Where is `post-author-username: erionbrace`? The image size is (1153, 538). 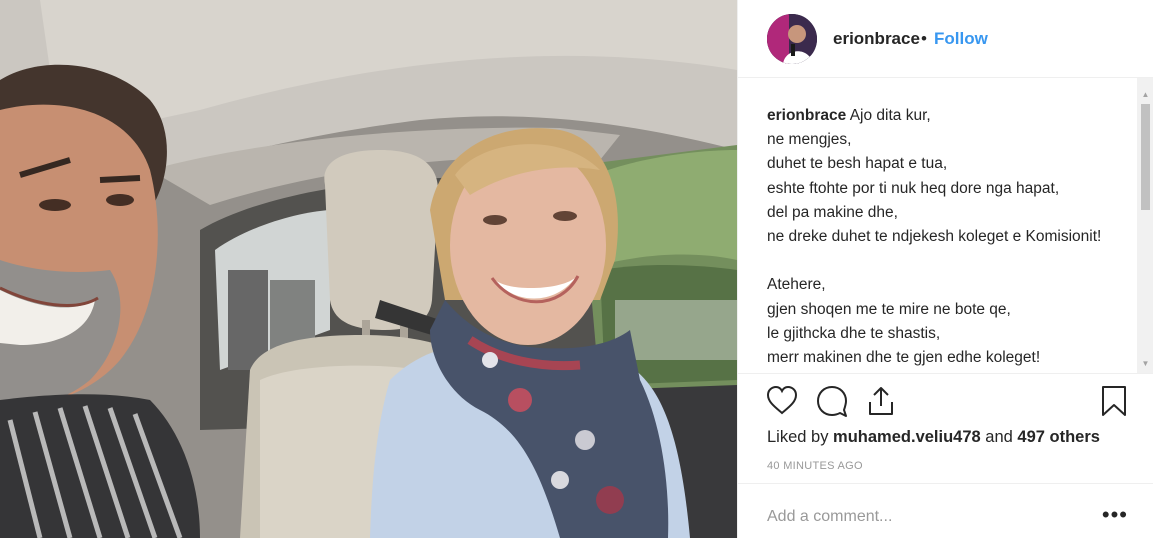 post-author-username: erionbrace is located at coordinates (876, 39).